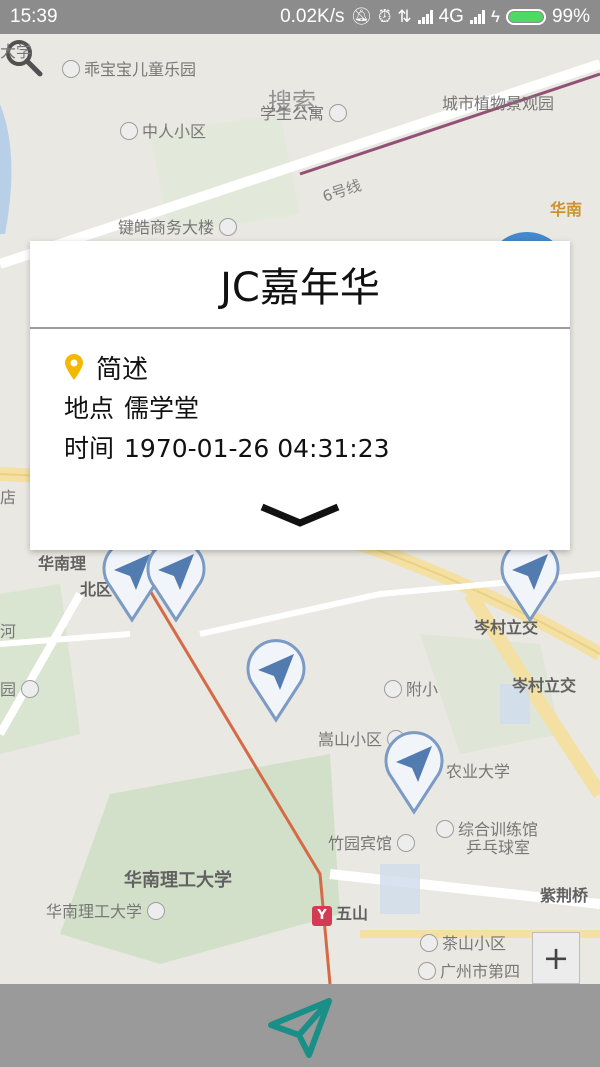 Image resolution: width=600 pixels, height=1067 pixels. Describe the element at coordinates (435, 17) in the screenshot. I see `status-indicators: 0.02K/s 🔕︎ ⏰︎ ⇅ 4G ϟ 99%` at that location.